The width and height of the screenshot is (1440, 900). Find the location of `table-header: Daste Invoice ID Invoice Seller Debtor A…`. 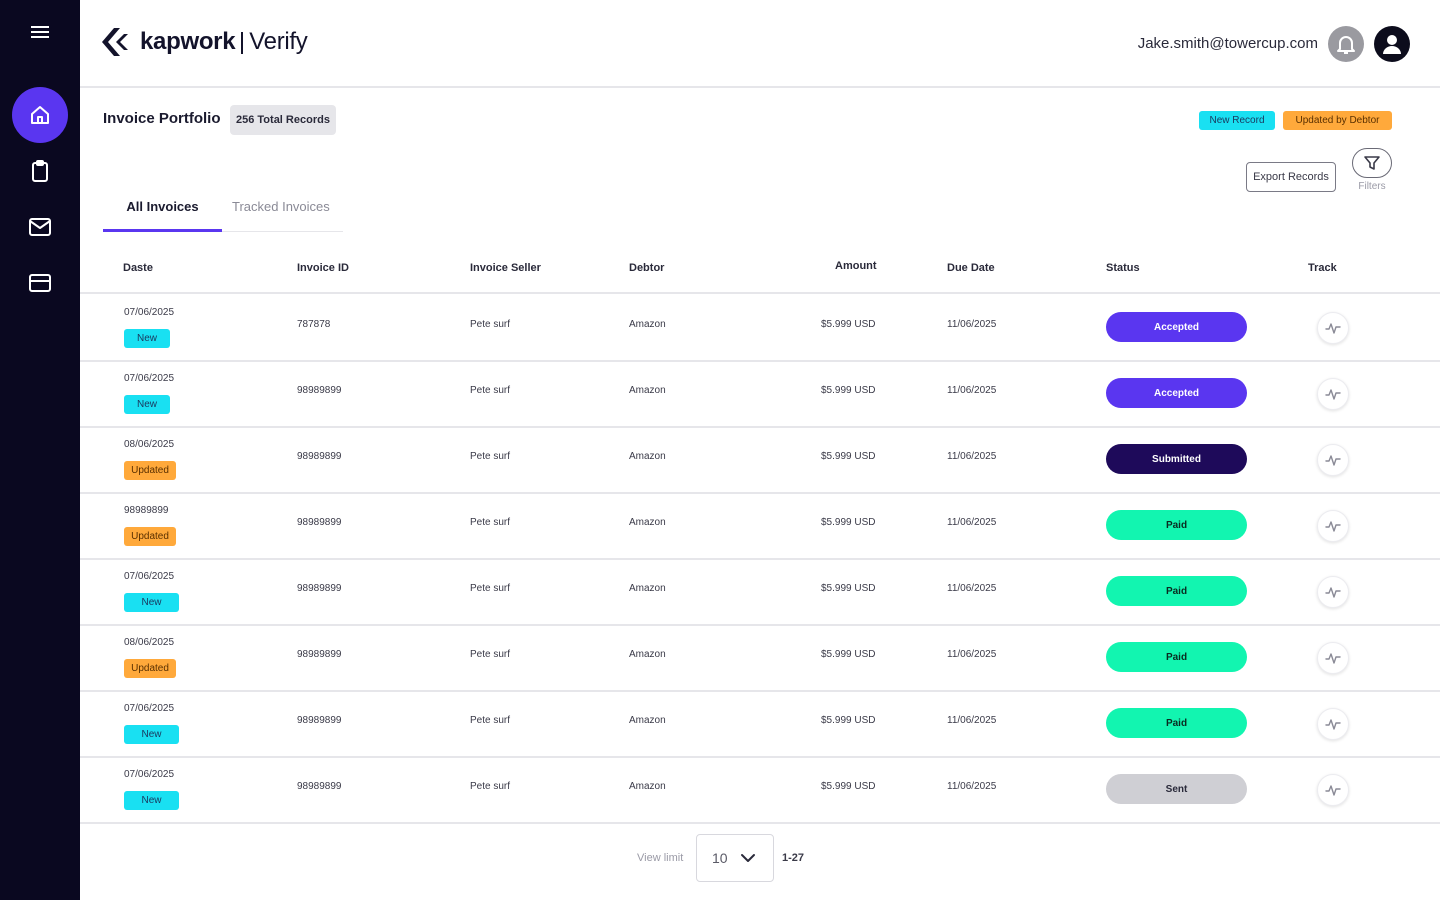

table-header: Daste Invoice ID Invoice Seller Debtor A… is located at coordinates (760, 271).